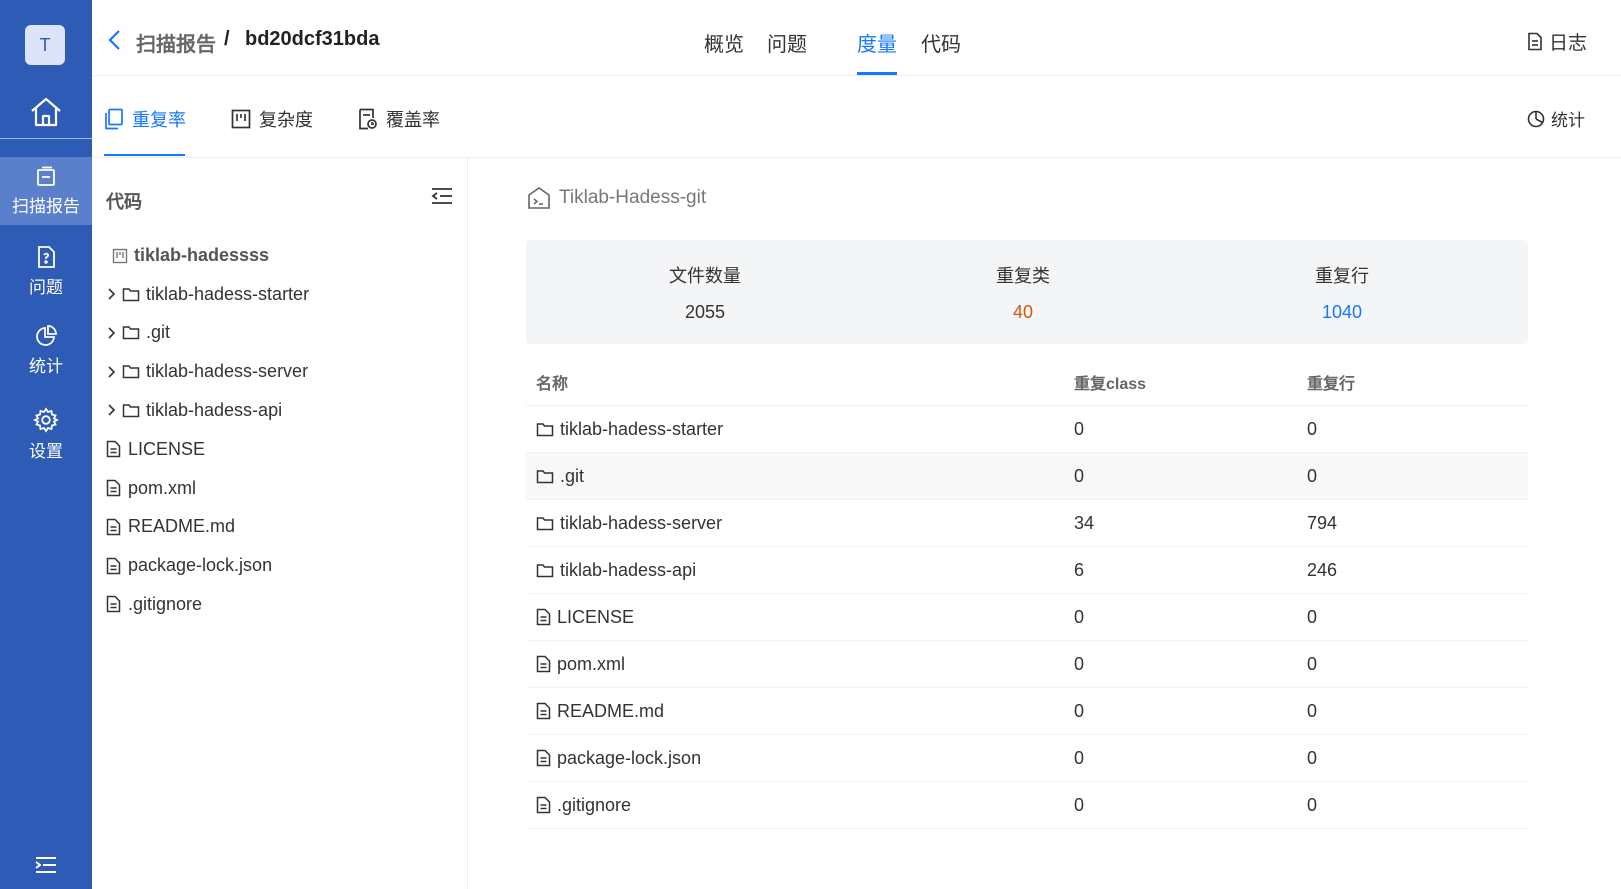 This screenshot has width=1621, height=889. Describe the element at coordinates (241, 119) in the screenshot. I see `complexity-icon` at that location.